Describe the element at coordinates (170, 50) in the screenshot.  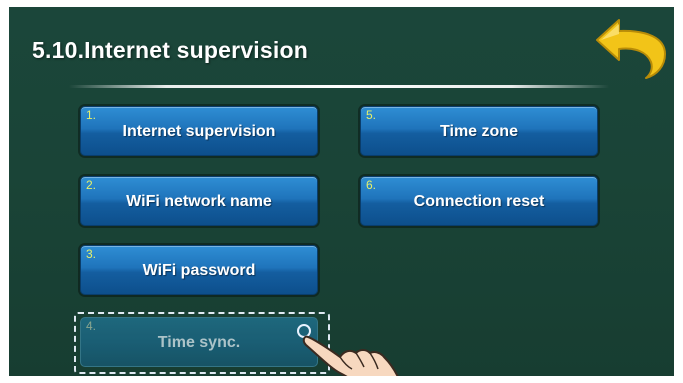
I see `page-title: 5.10.Internet supervision` at that location.